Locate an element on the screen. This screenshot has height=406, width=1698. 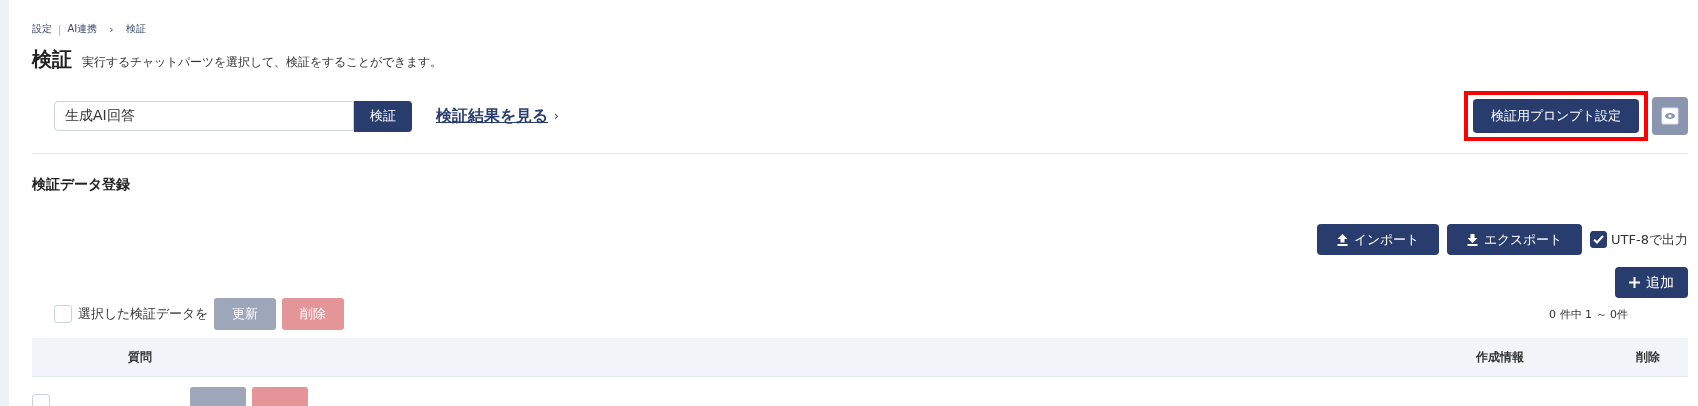
eye-icon is located at coordinates (1670, 116).